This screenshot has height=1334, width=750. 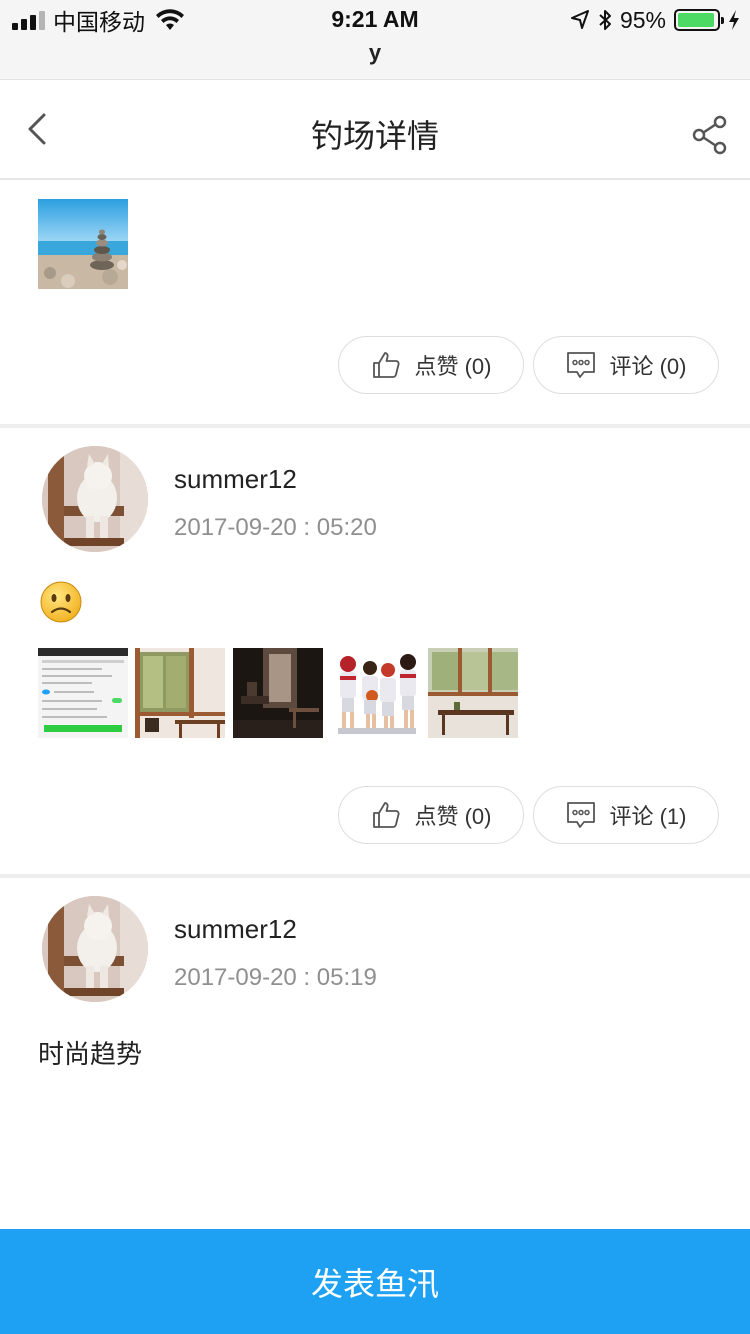 I want to click on publish-label: 发表鱼汛, so click(x=374, y=1283).